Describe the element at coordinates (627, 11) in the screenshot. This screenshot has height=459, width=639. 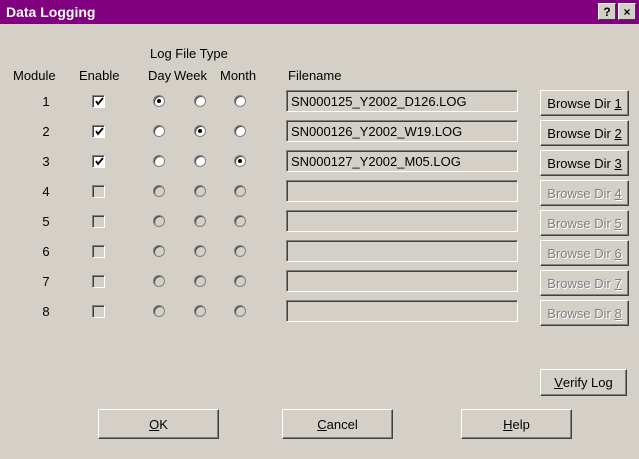
I see `close-icon: ×` at that location.